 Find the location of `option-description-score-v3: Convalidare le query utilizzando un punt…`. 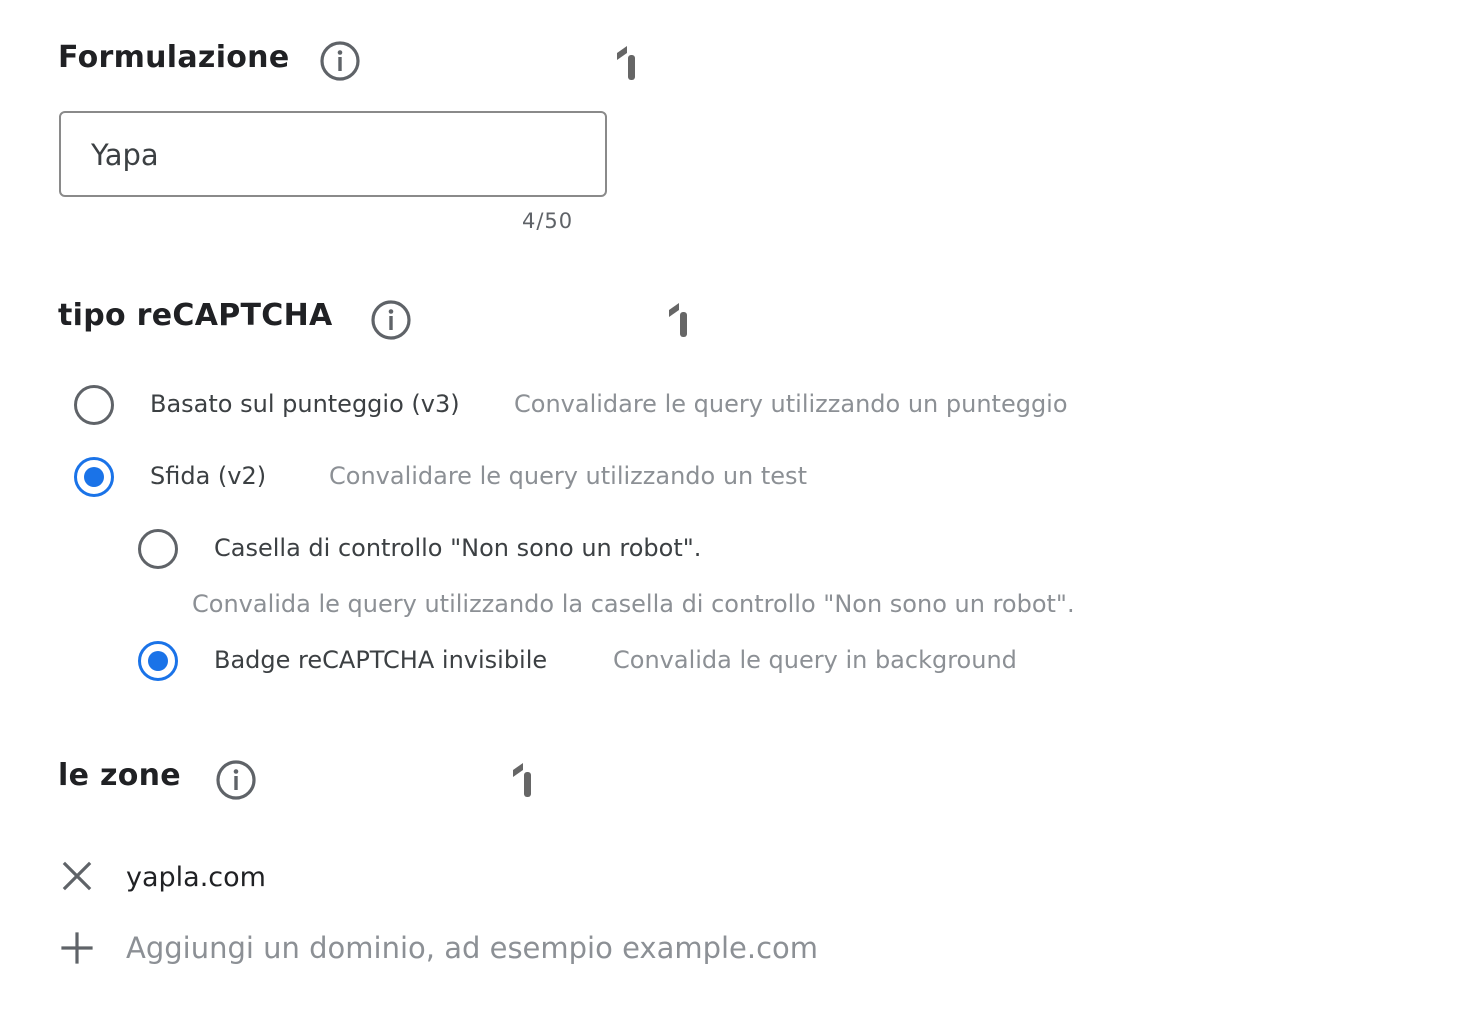

option-description-score-v3: Convalidare le query utilizzando un punt… is located at coordinates (791, 404).